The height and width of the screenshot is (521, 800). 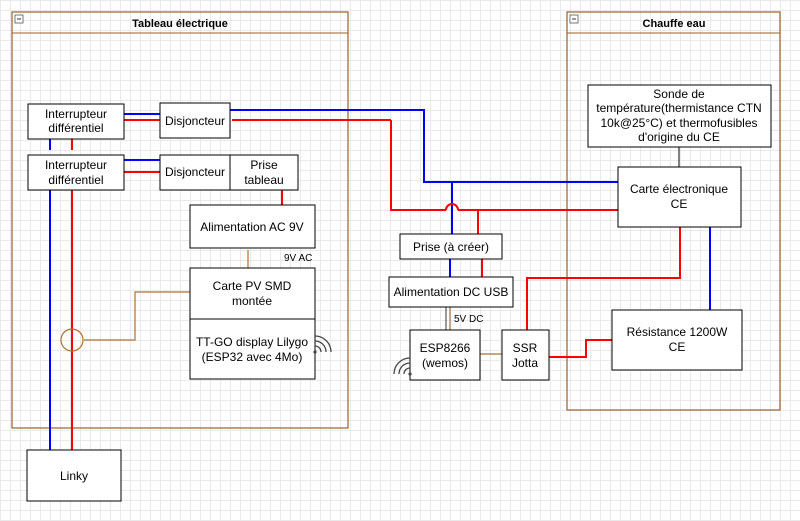 I want to click on box-ttgo-display: TT-GO display Lilygo (ESP32 avec 4Mo), so click(x=252, y=349).